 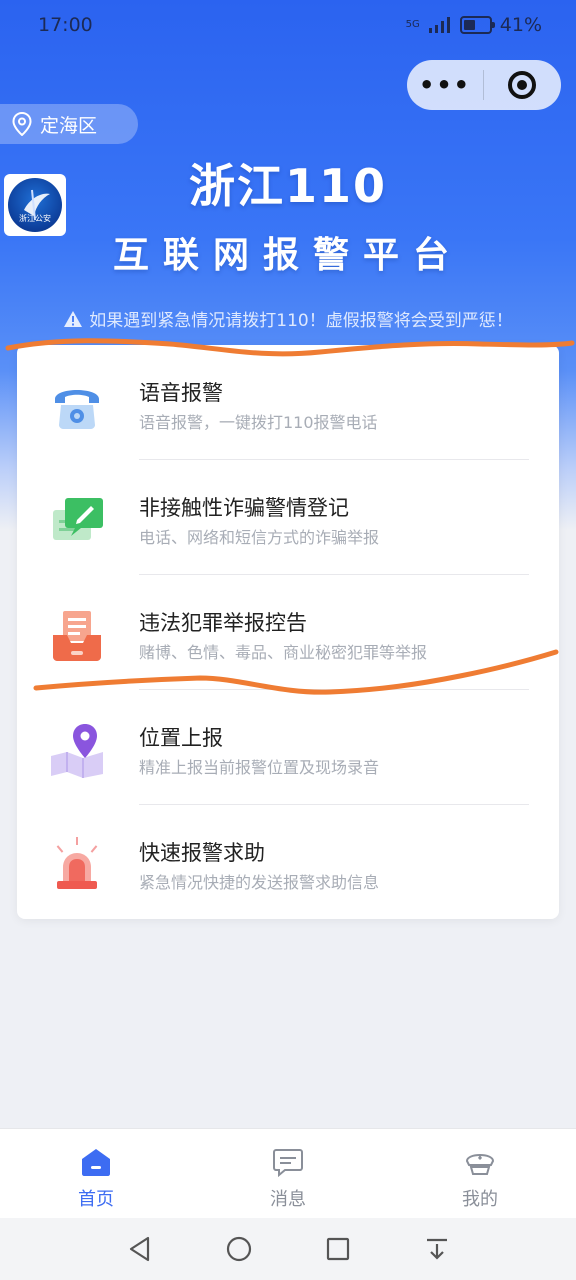 I want to click on menu-subtitle: 赌博、色情、毒品、商业秘密犯罪等举报, so click(x=283, y=652).